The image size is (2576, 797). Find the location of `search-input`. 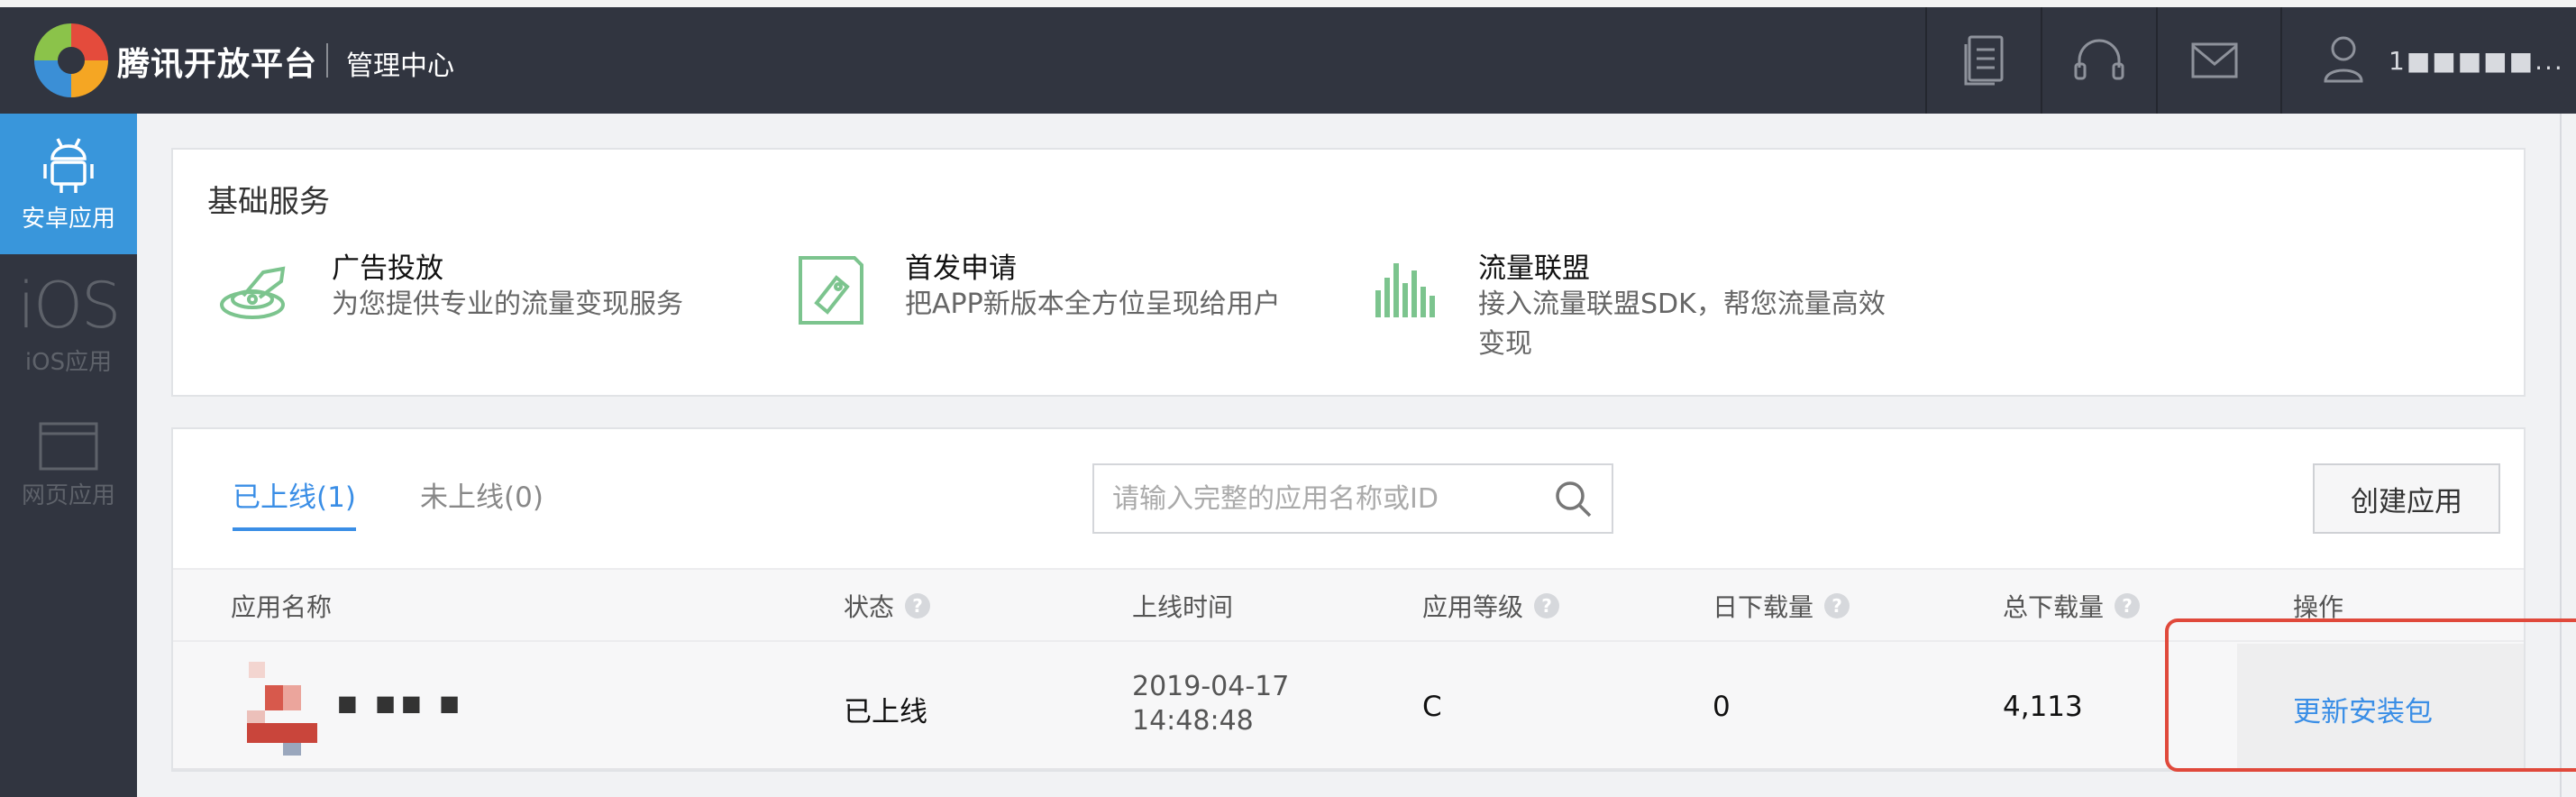

search-input is located at coordinates (1328, 499).